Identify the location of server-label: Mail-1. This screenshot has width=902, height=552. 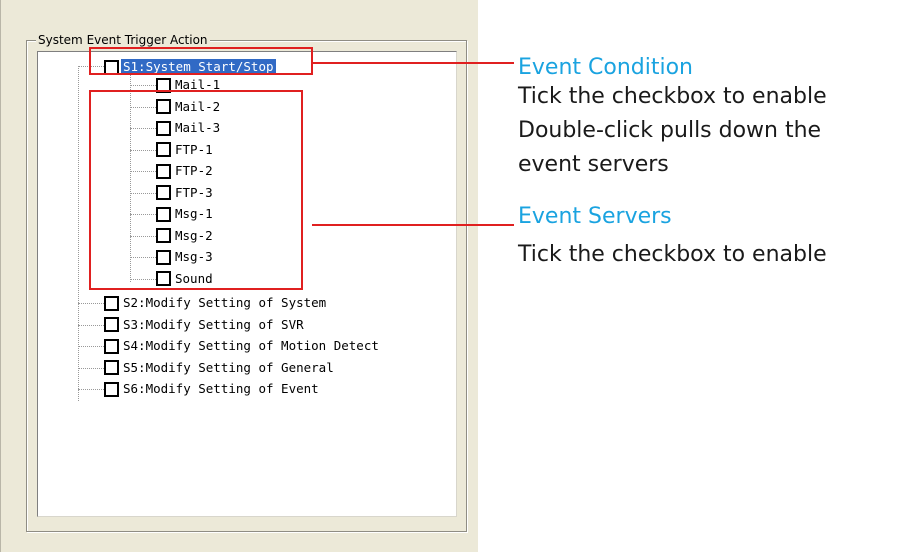
(197, 85).